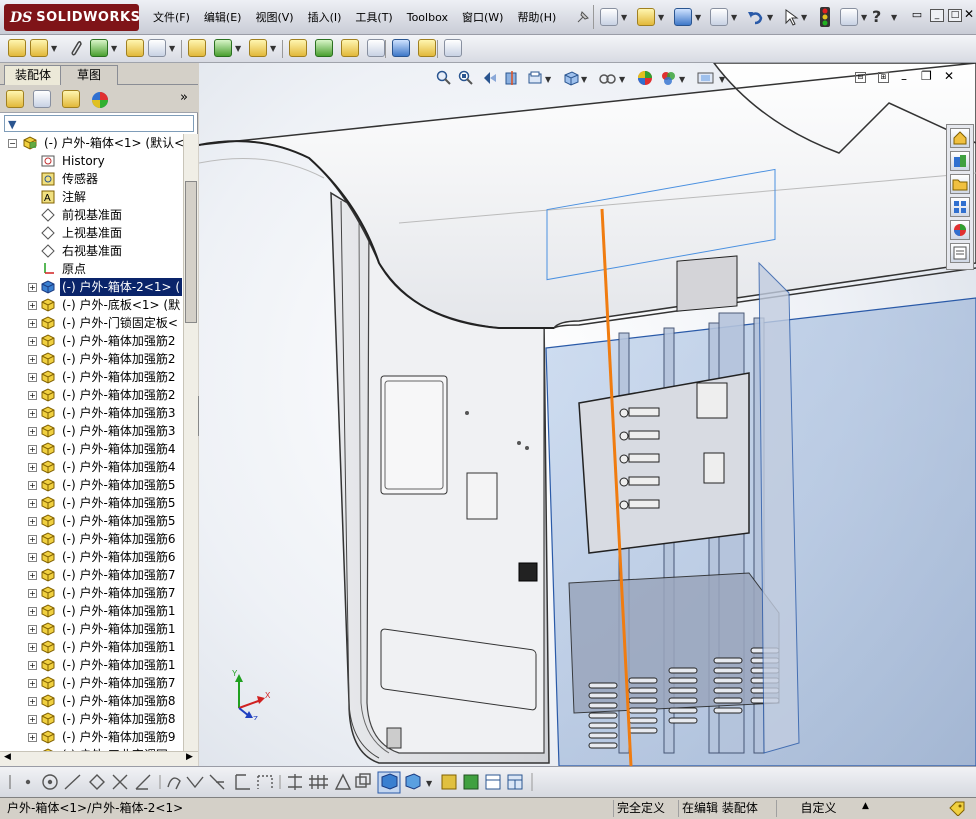 Image resolution: width=976 pixels, height=819 pixels. I want to click on spline-tool-icon, so click(175, 782).